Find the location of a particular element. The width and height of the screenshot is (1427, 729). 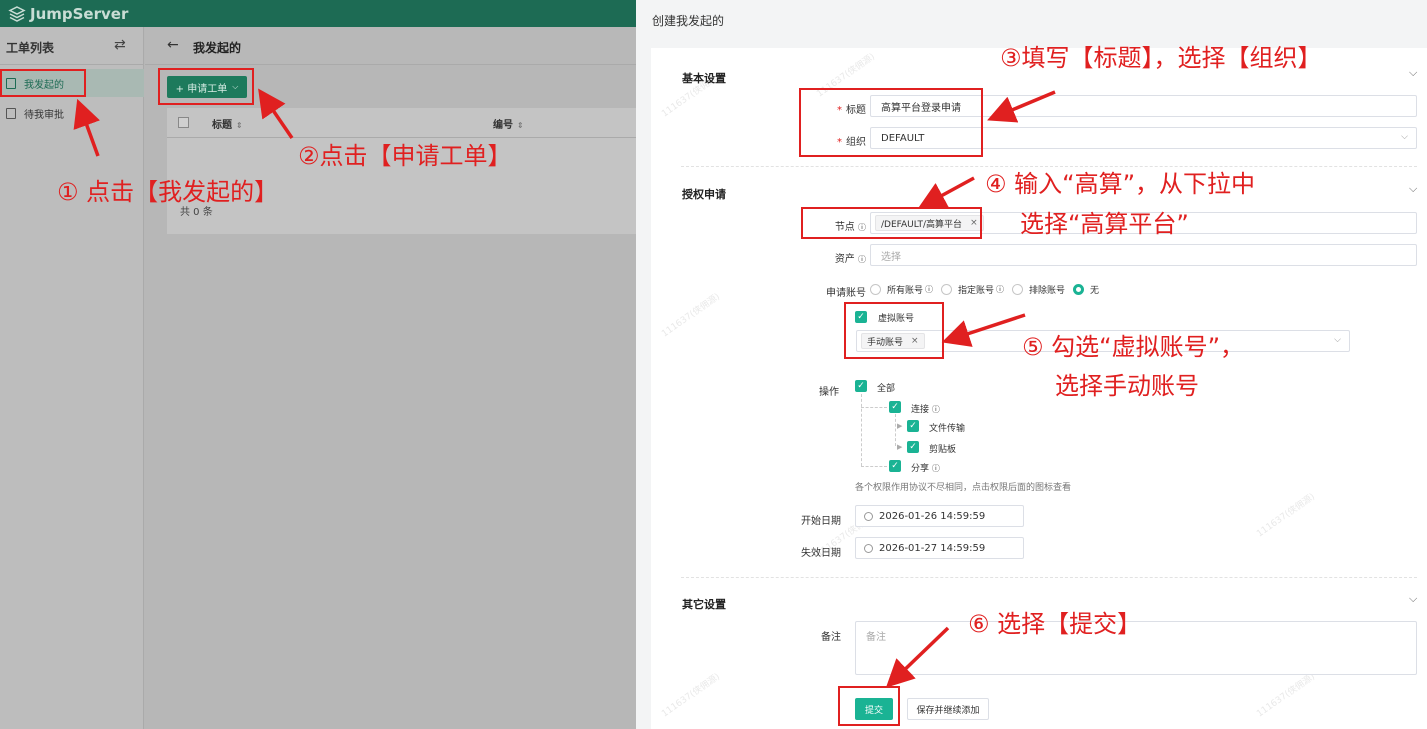

column-header-title: 标题 ⇕ is located at coordinates (227, 123).